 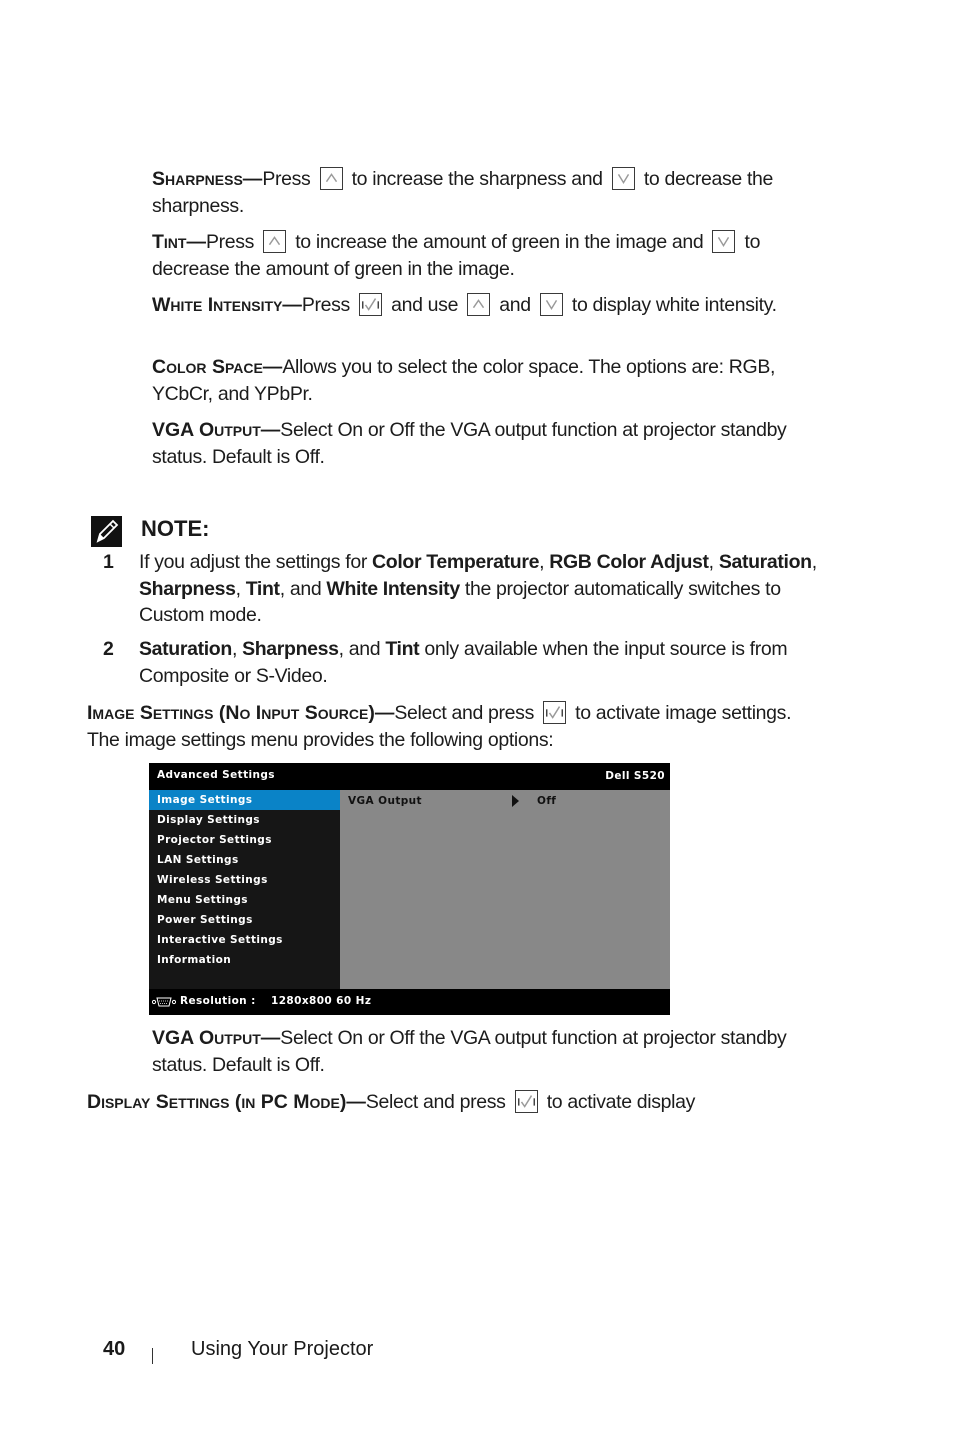 What do you see at coordinates (244, 800) in the screenshot?
I see `osd-menu-item-image-settings: Image Settings` at bounding box center [244, 800].